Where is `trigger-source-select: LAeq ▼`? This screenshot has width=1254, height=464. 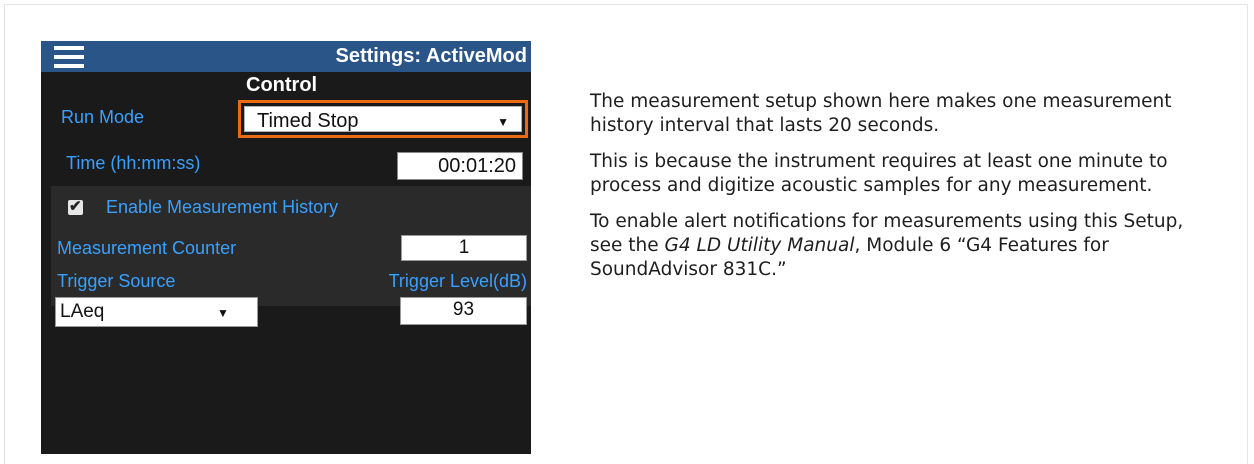
trigger-source-select: LAeq ▼ is located at coordinates (156, 312).